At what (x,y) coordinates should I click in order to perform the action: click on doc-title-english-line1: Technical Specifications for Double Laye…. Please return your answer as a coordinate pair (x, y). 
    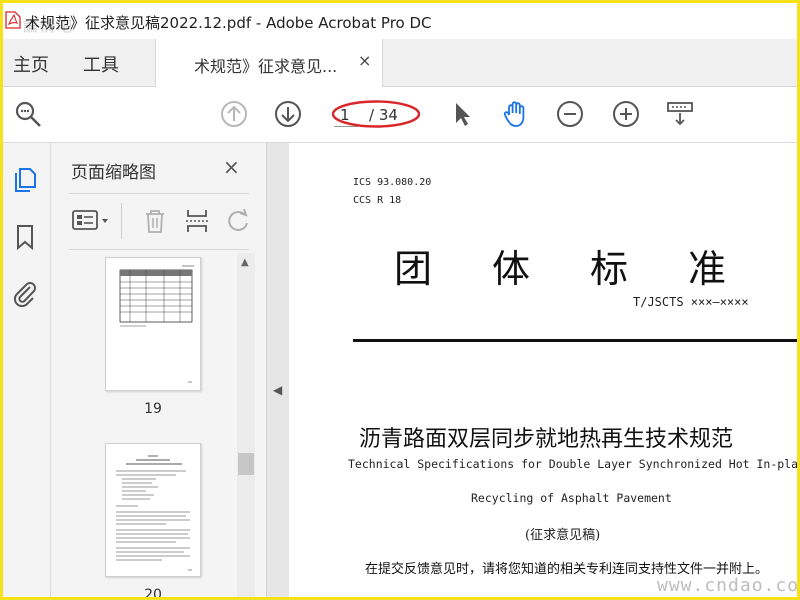
    Looking at the image, I should click on (574, 464).